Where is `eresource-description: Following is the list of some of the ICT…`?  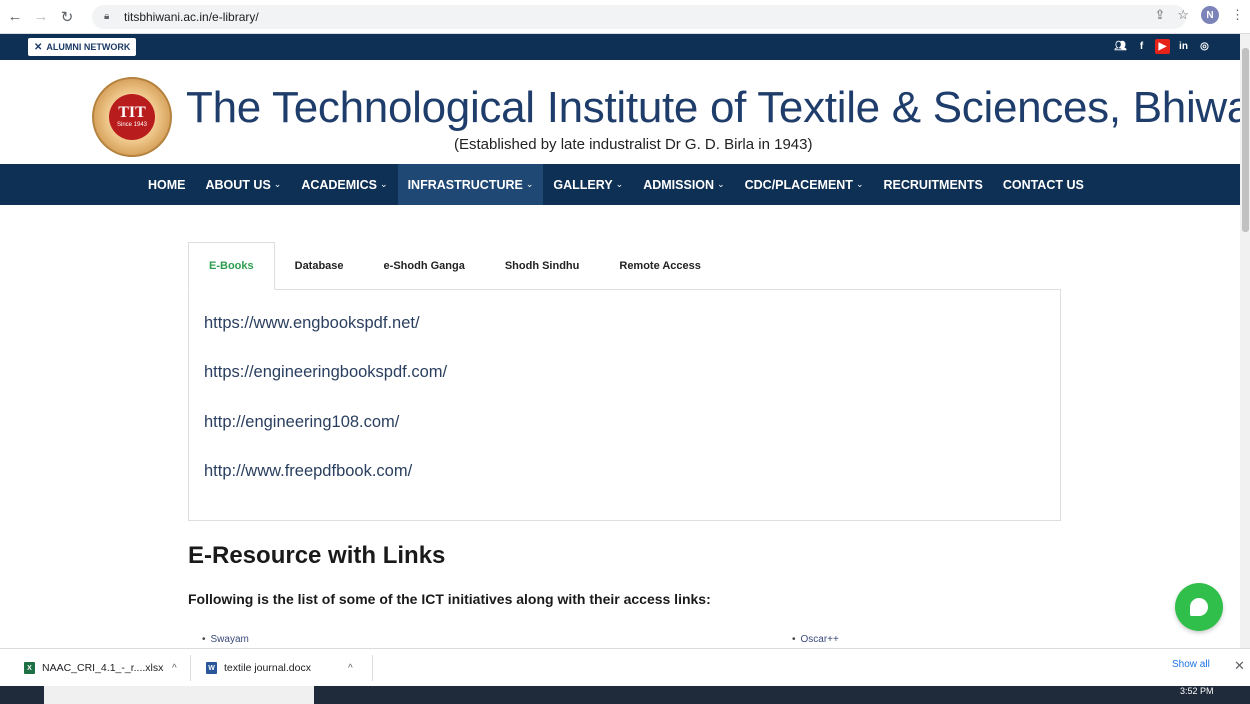 eresource-description: Following is the list of some of the ICT… is located at coordinates (449, 599).